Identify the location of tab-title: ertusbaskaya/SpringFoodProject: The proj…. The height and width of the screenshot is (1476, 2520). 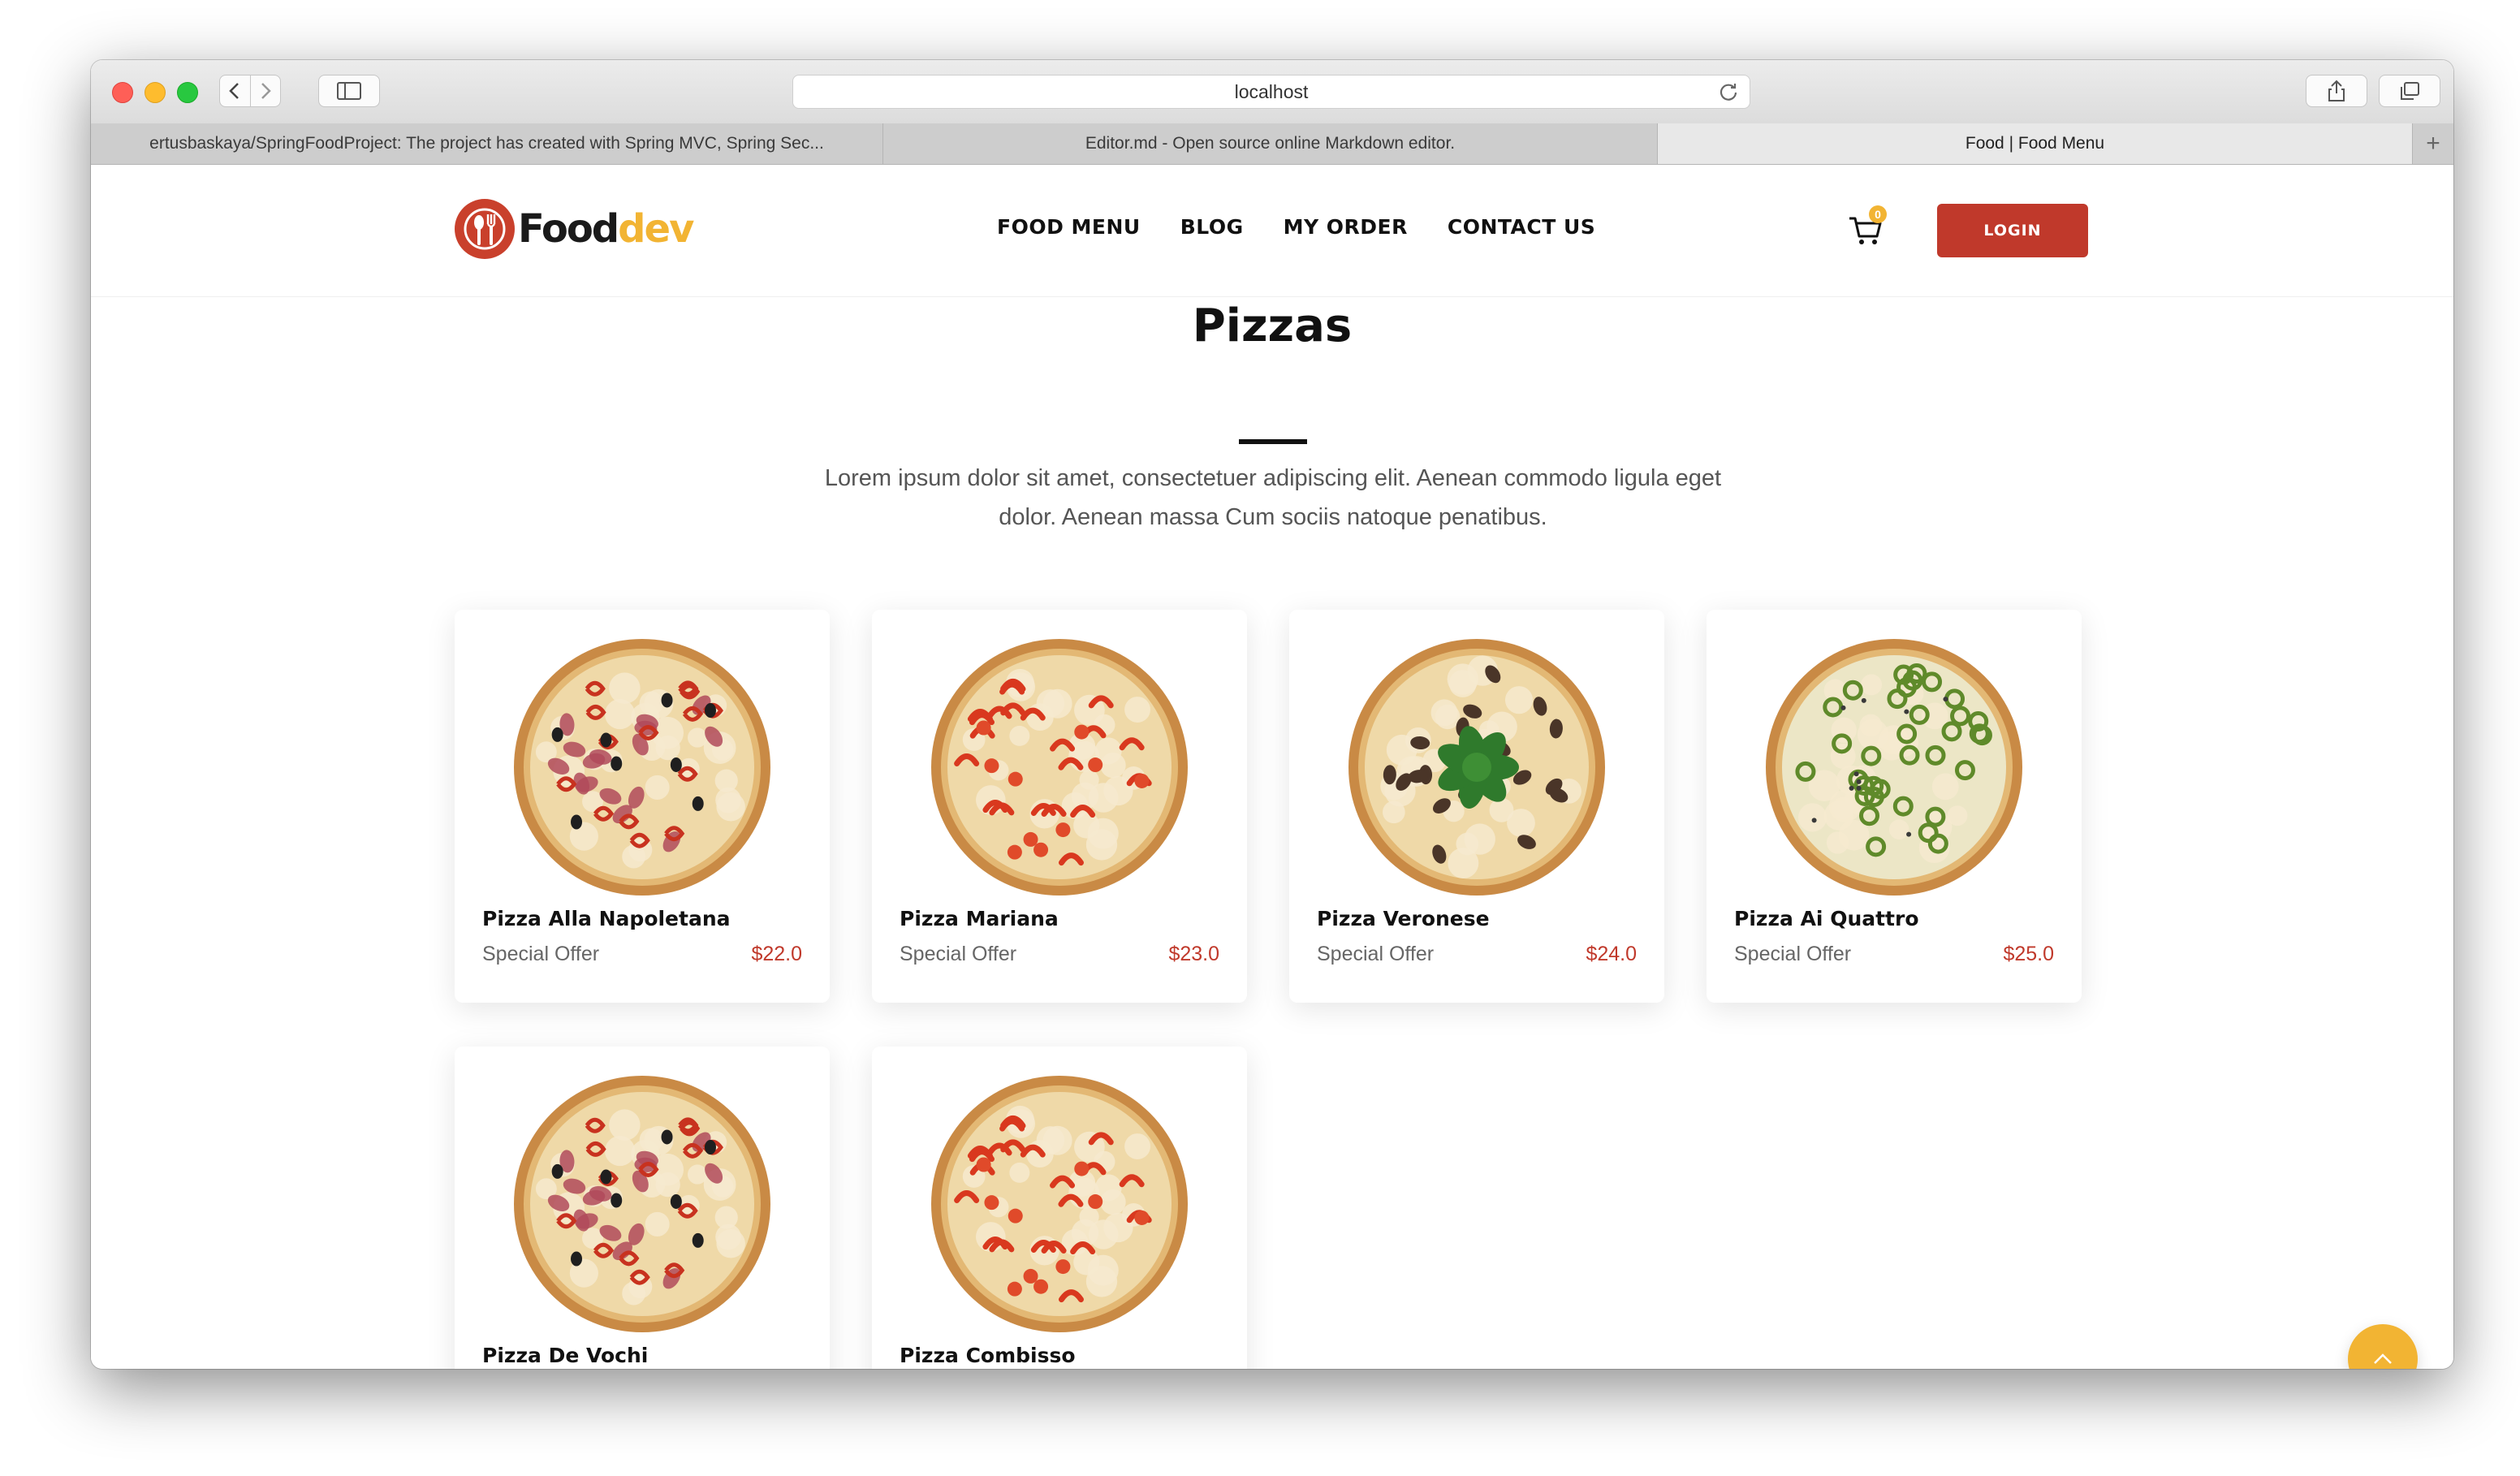
(487, 143).